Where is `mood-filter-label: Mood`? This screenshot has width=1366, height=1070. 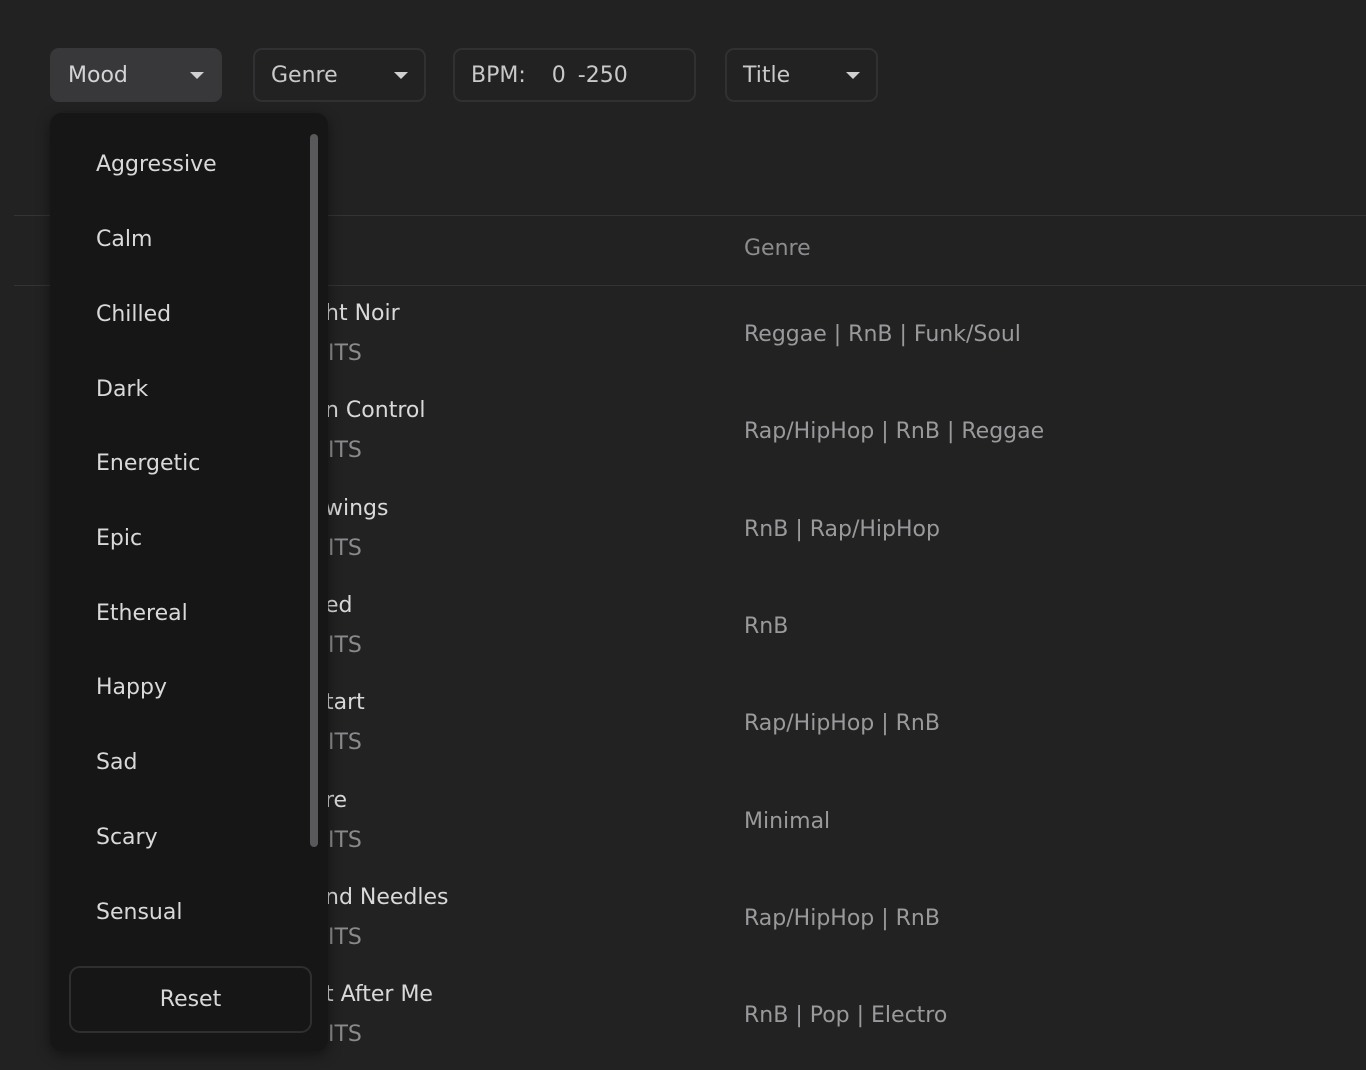
mood-filter-label: Mood is located at coordinates (98, 75).